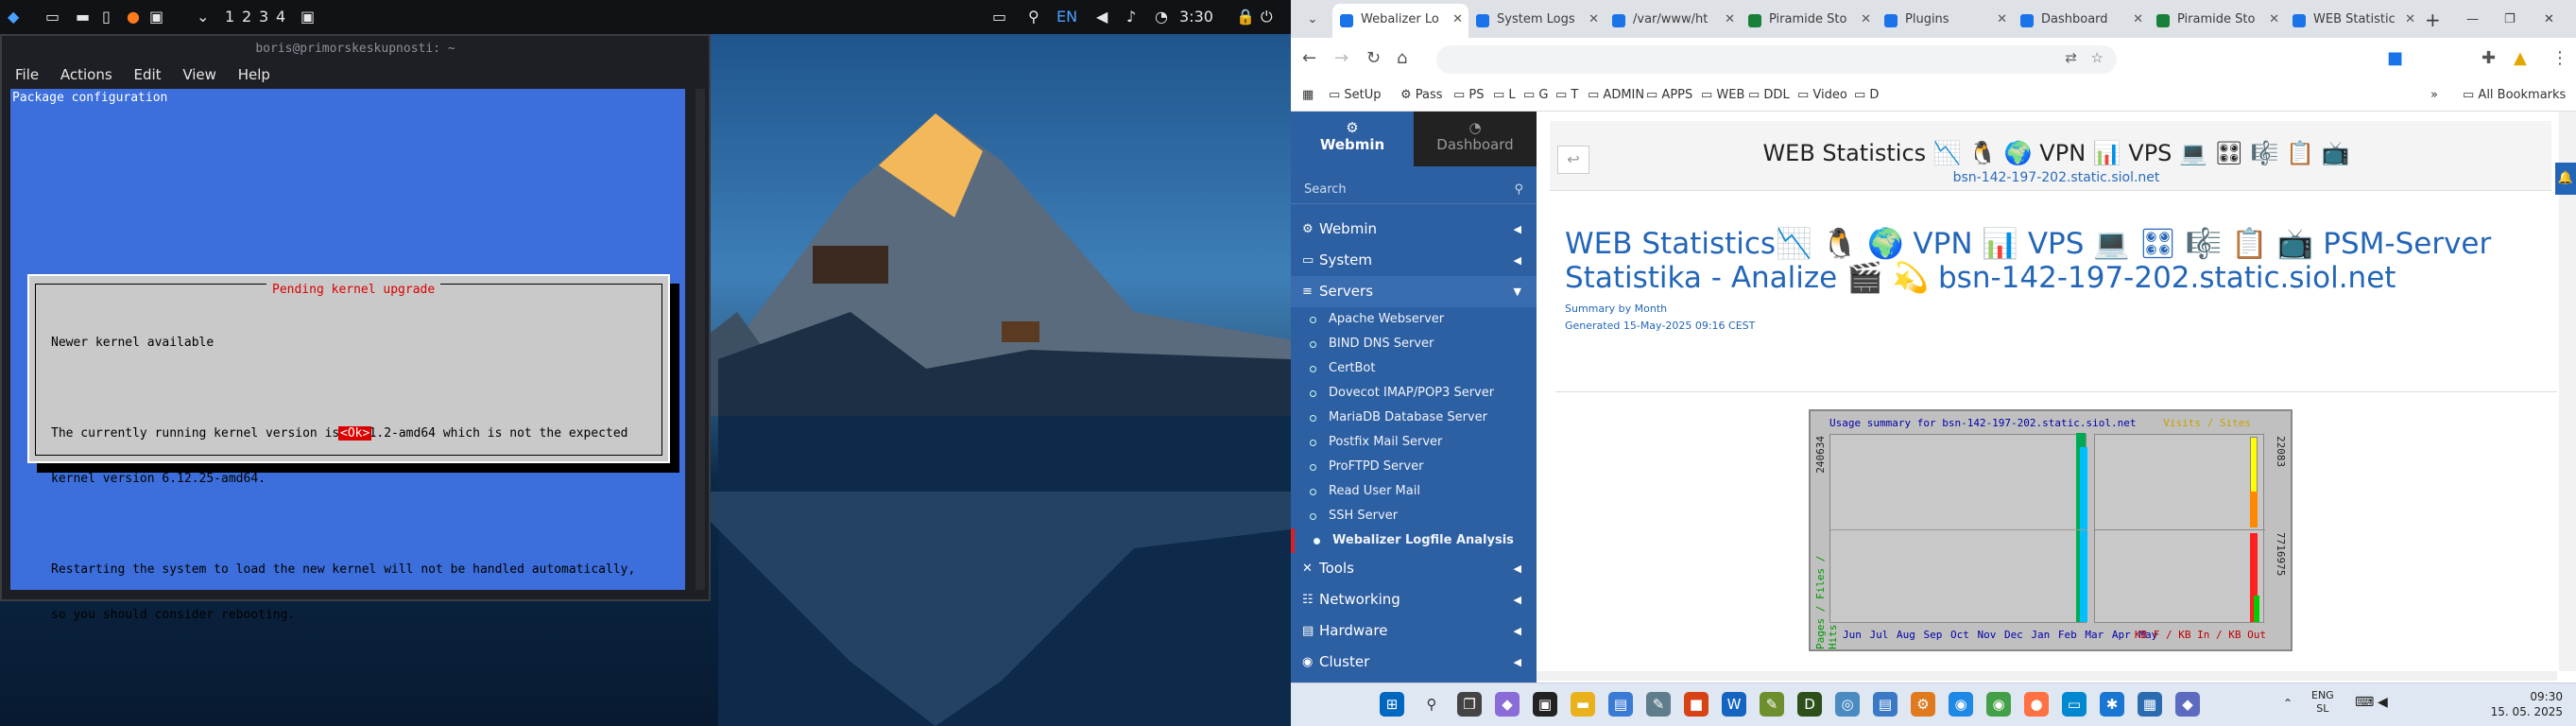 This screenshot has width=2576, height=726. Describe the element at coordinates (1536, 95) in the screenshot. I see `bookmark-g: ▭ G` at that location.